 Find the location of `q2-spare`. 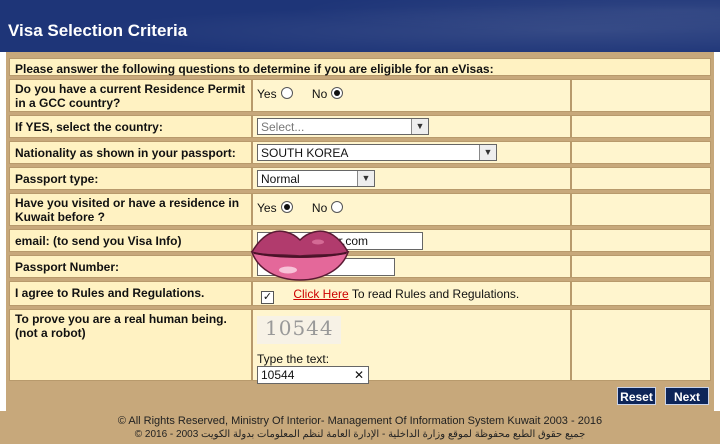

q2-spare is located at coordinates (641, 126).